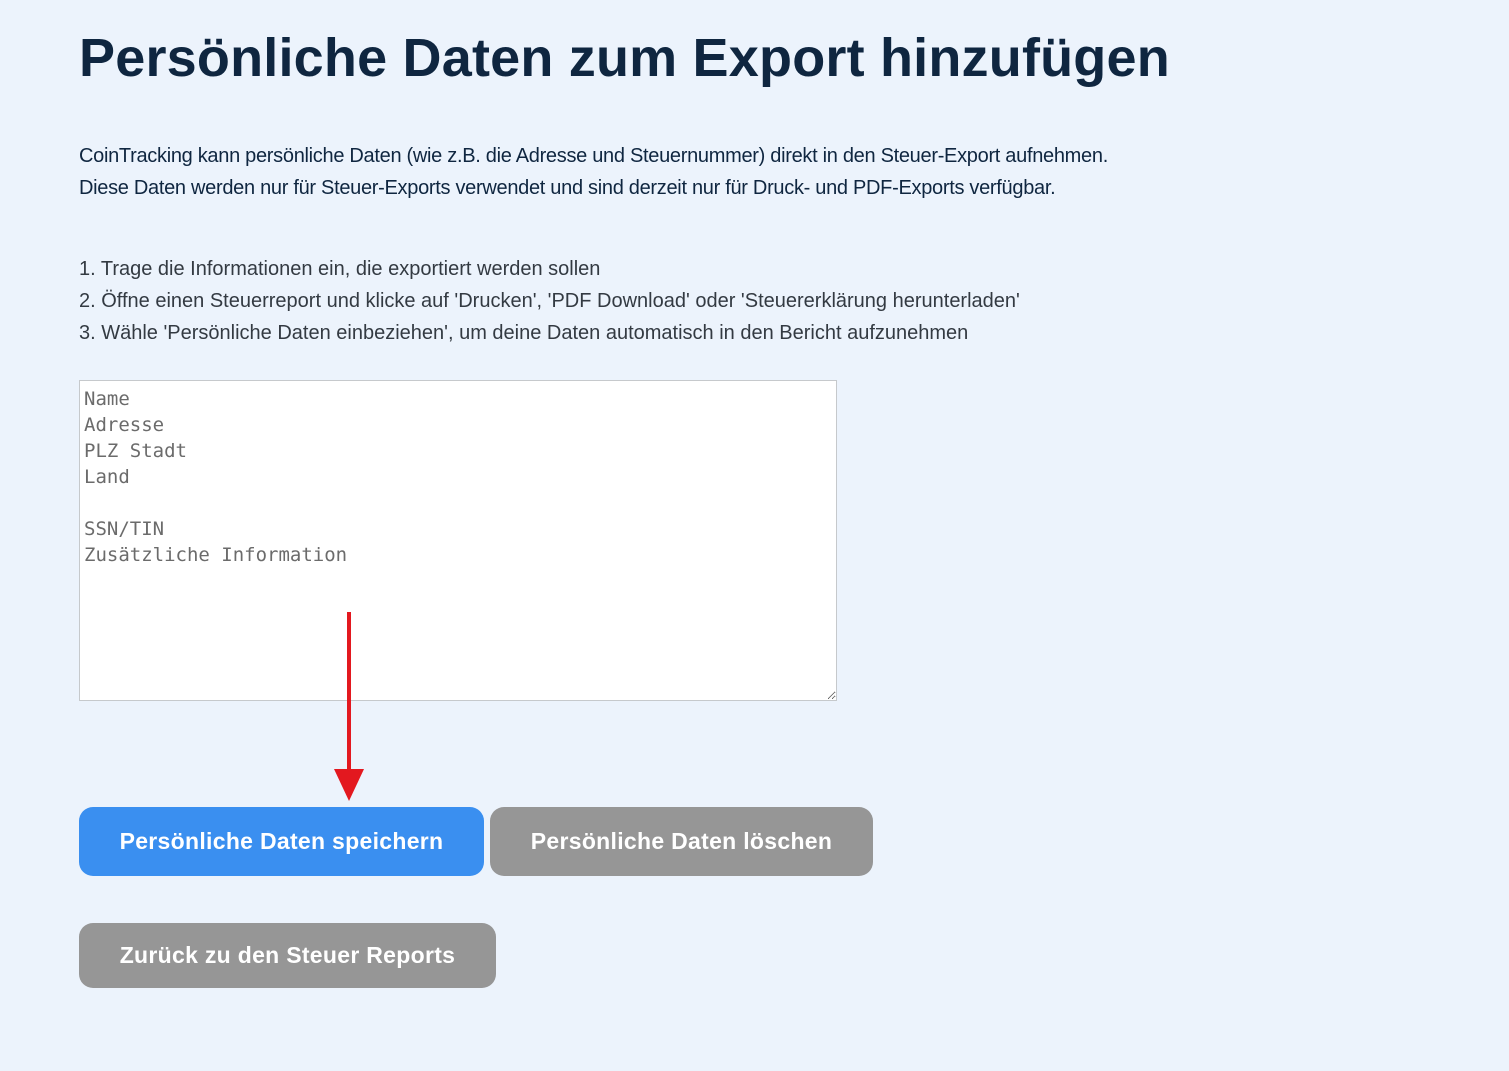  What do you see at coordinates (349, 785) in the screenshot?
I see `arrow-head` at bounding box center [349, 785].